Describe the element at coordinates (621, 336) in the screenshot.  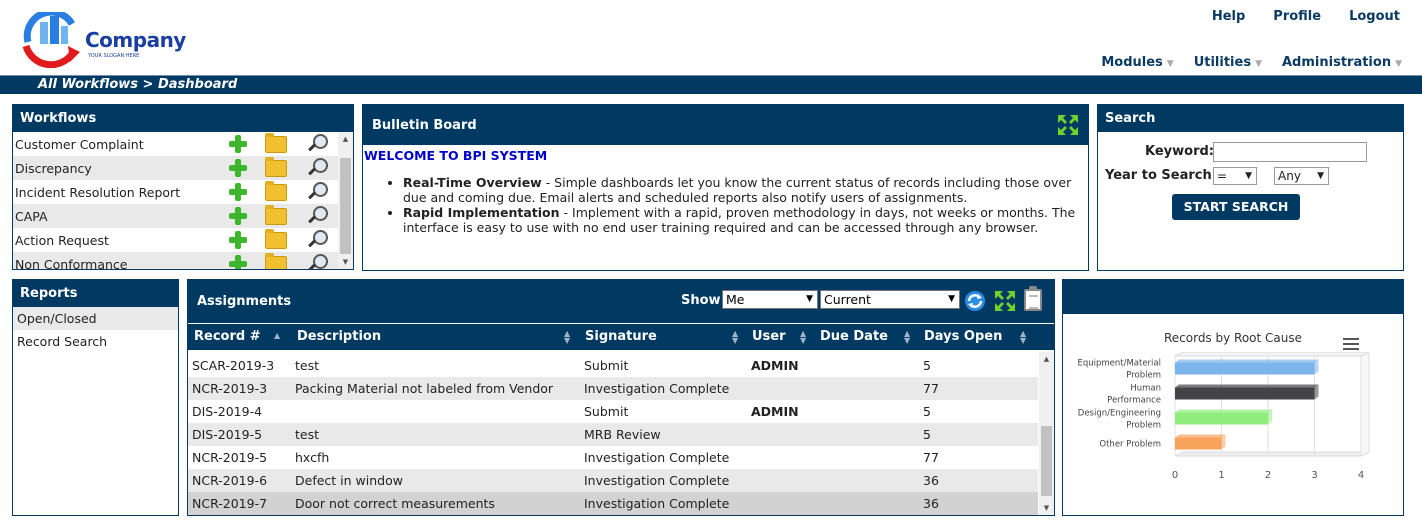
I see `col-signature: Signature` at that location.